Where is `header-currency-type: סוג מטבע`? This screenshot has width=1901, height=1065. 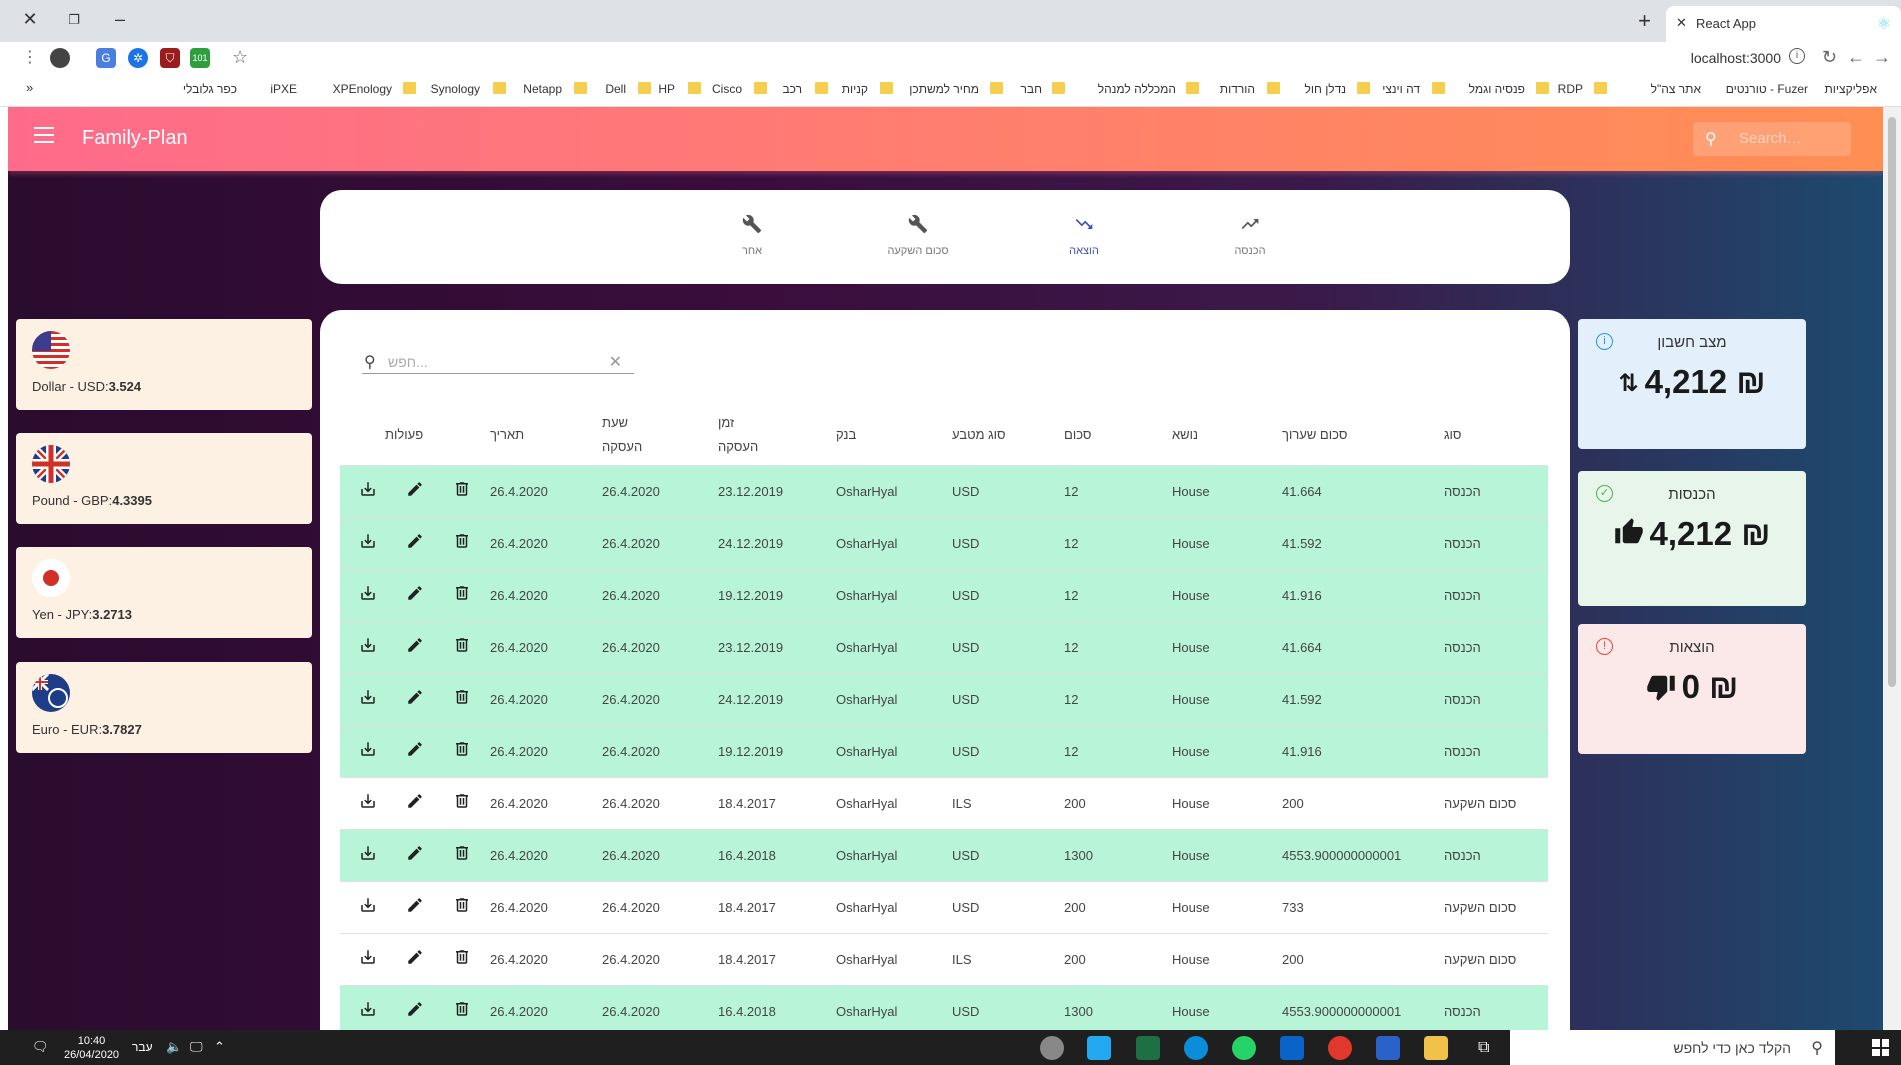 header-currency-type: סוג מטבע is located at coordinates (1008, 435).